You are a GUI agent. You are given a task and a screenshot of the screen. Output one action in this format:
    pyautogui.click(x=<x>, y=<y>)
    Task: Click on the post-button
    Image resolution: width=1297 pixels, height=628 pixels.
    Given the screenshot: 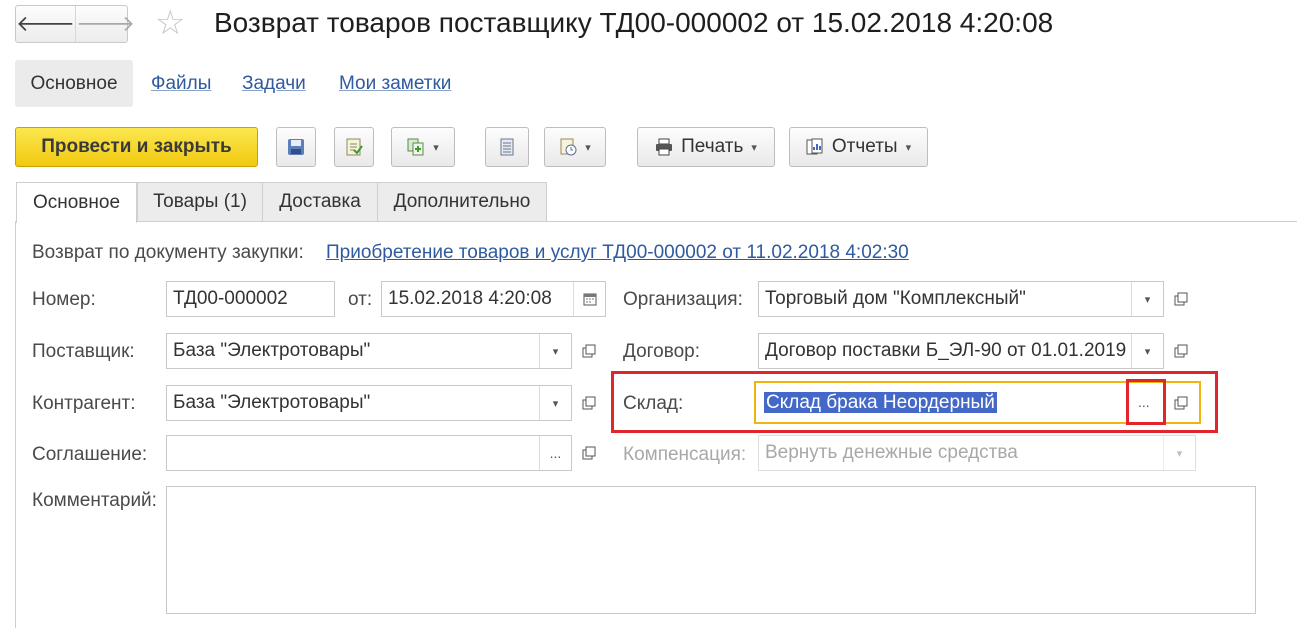 What is the action you would take?
    pyautogui.click(x=354, y=147)
    